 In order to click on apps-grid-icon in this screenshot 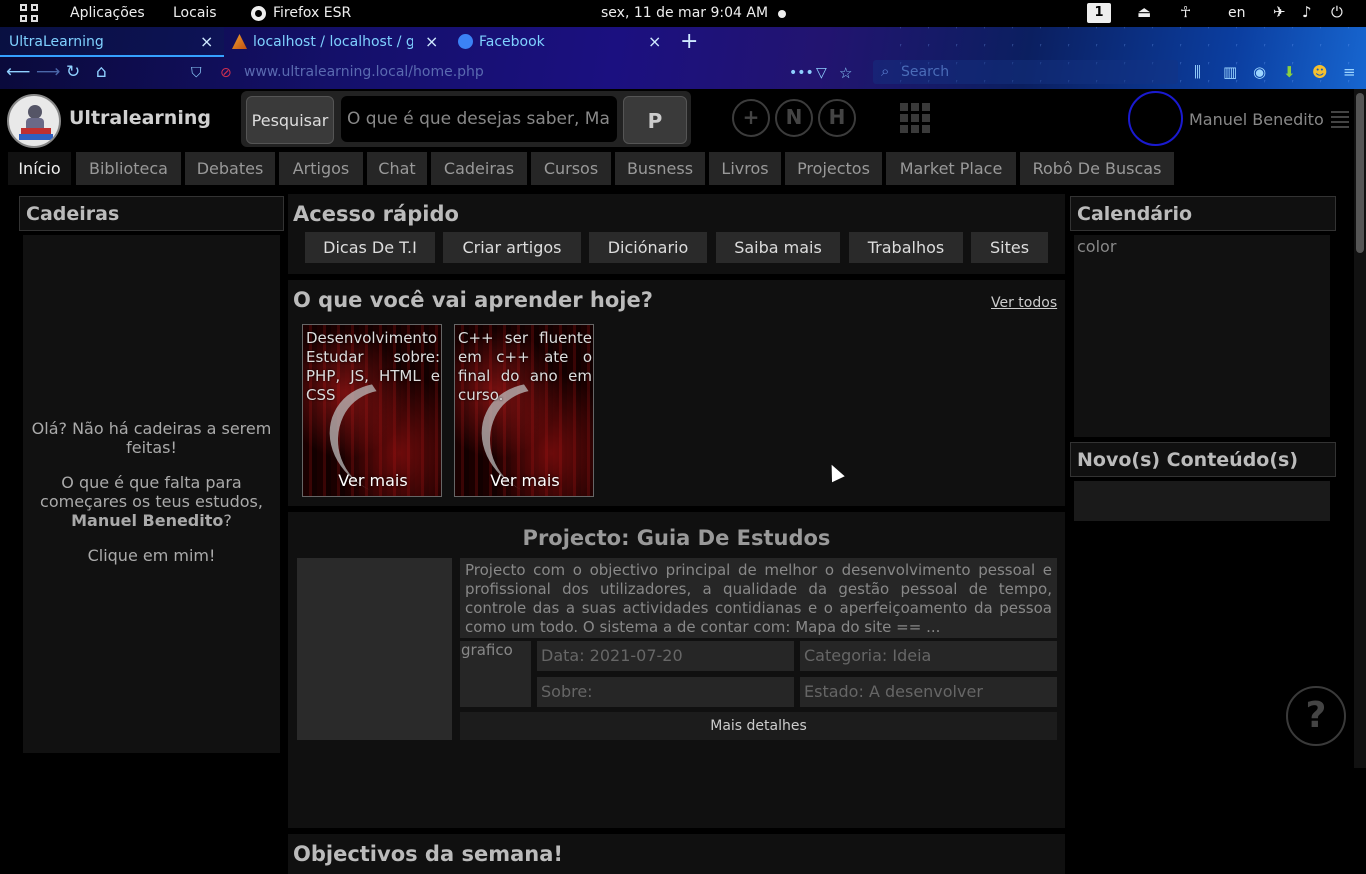, I will do `click(915, 118)`.